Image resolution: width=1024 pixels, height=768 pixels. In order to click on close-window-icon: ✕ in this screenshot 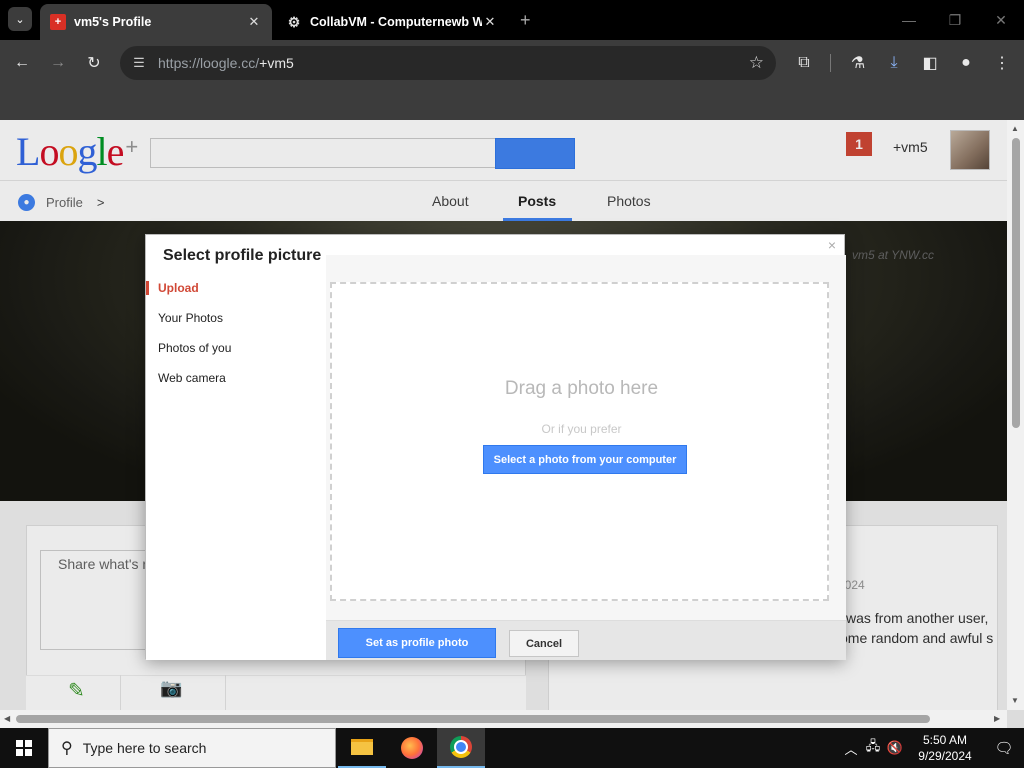, I will do `click(1001, 20)`.